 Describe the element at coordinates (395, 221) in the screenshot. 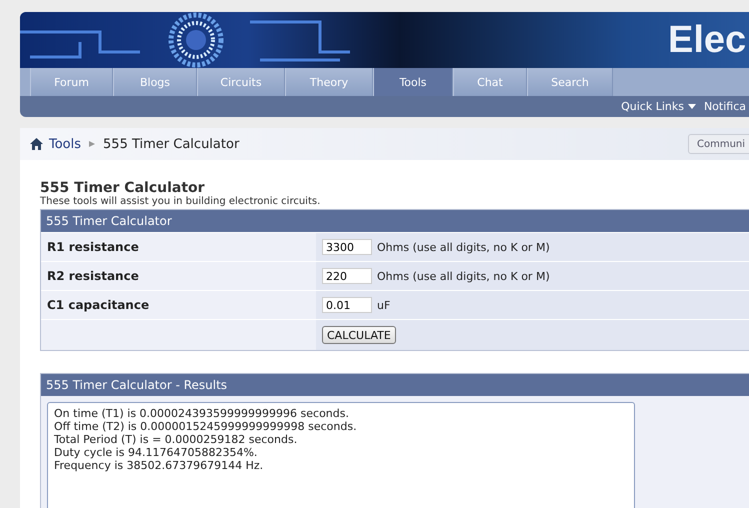

I see `form-heading: 555 Timer Calculator` at that location.